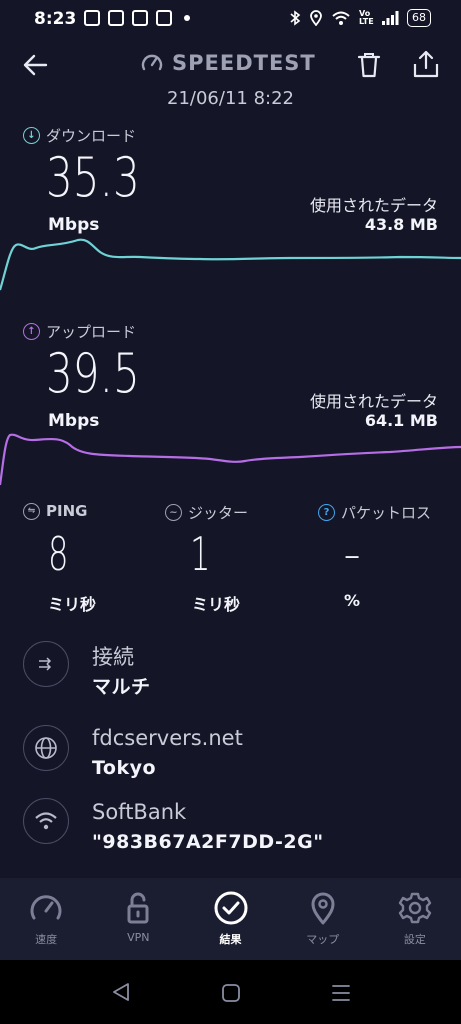  I want to click on upload-data-used-label: 使用されたデータ, so click(373, 401).